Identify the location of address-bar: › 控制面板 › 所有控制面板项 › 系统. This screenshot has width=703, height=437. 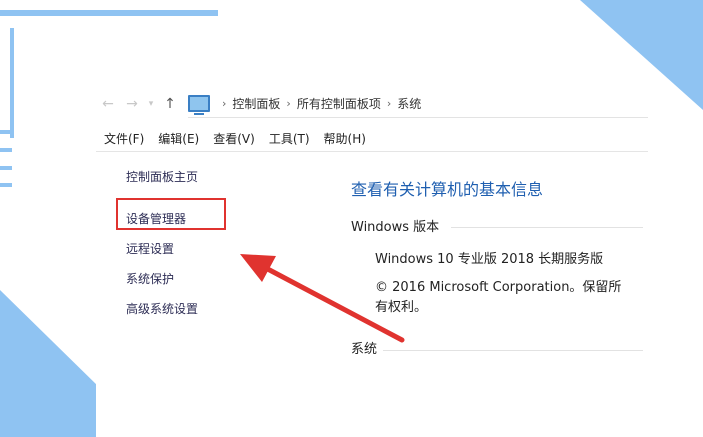
(418, 104).